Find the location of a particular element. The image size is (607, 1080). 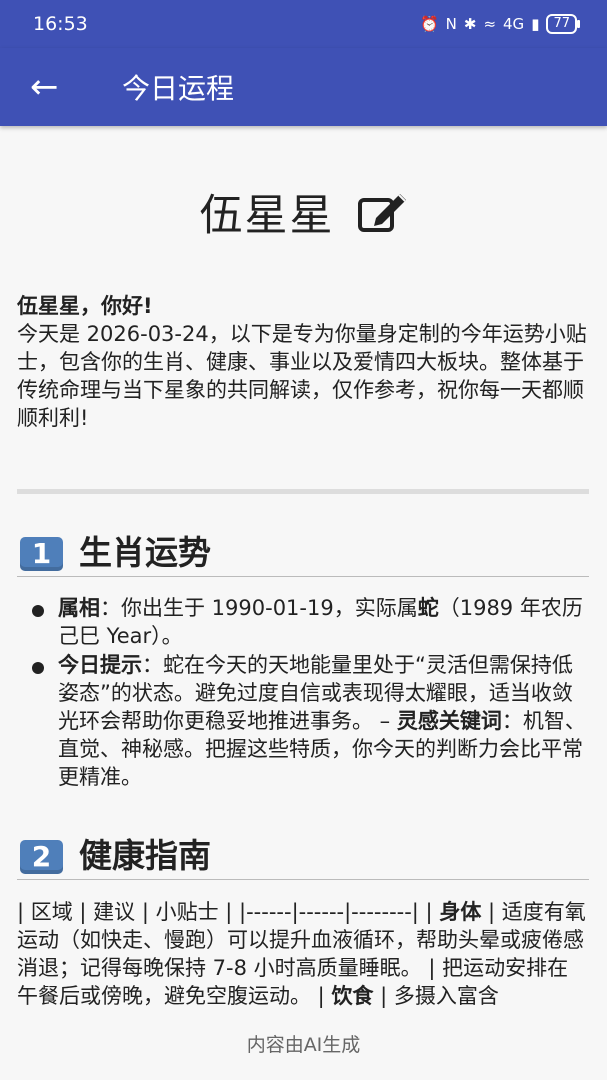

table-row-key: 身体 is located at coordinates (460, 912).